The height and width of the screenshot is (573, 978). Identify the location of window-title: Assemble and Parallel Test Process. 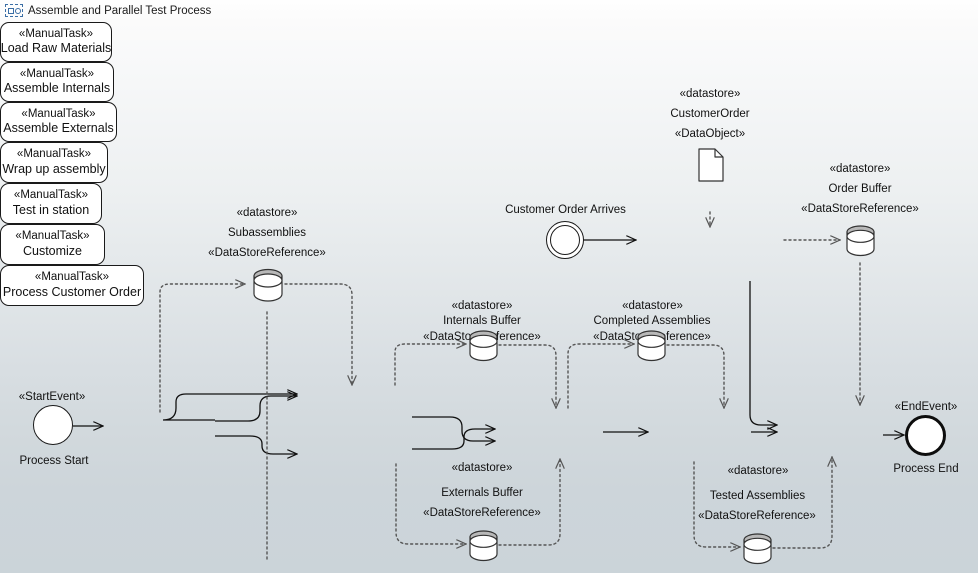
(120, 11).